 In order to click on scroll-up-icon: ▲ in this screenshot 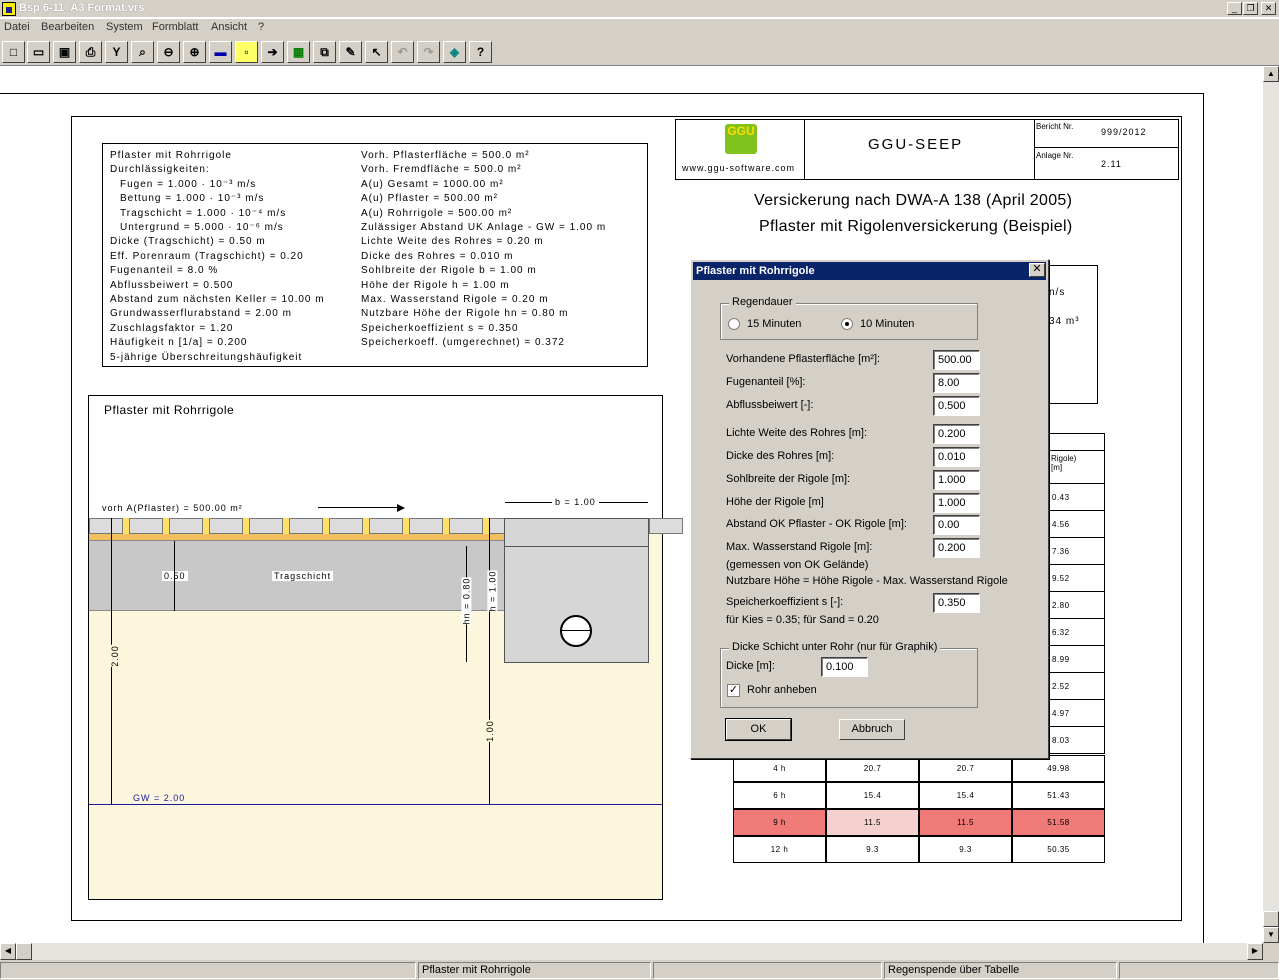, I will do `click(1271, 74)`.